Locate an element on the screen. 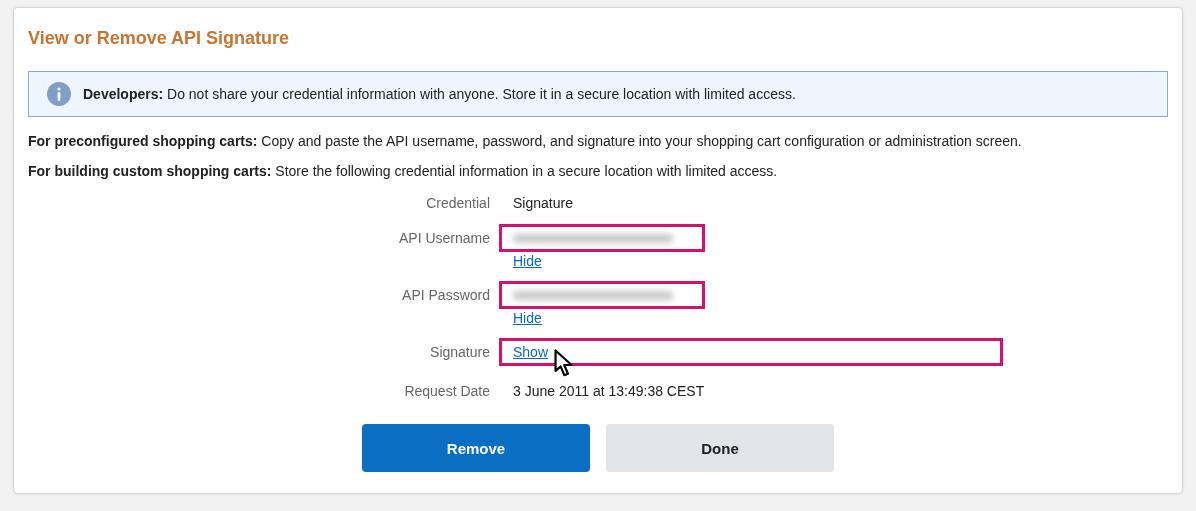  remove-button: Remove is located at coordinates (476, 448).